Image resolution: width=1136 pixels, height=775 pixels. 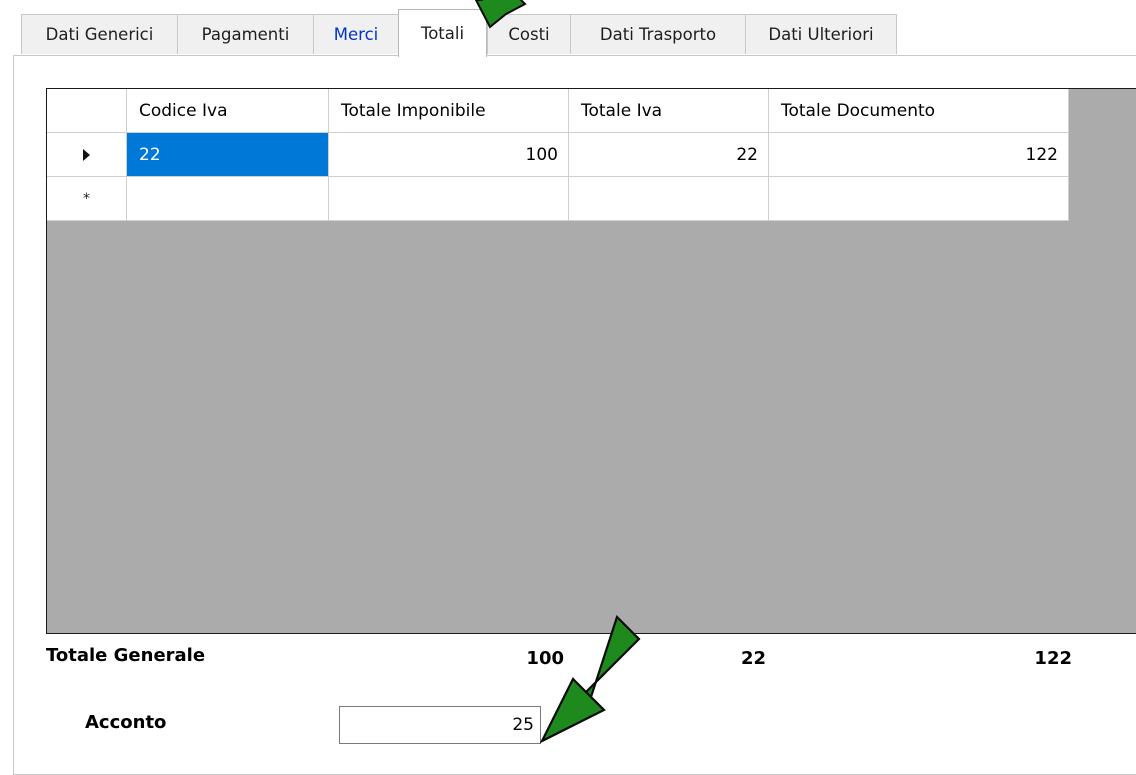 I want to click on tab-totali: Totali, so click(x=442, y=33).